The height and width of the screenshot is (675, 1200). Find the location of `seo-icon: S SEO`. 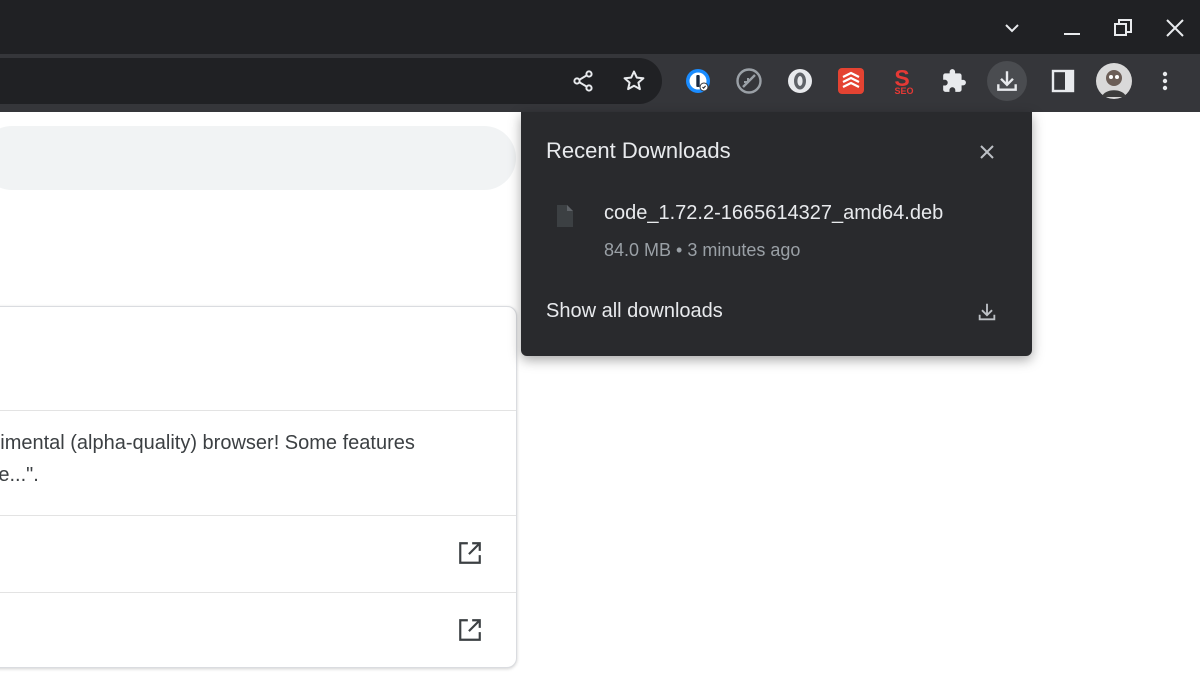

seo-icon: S SEO is located at coordinates (903, 81).